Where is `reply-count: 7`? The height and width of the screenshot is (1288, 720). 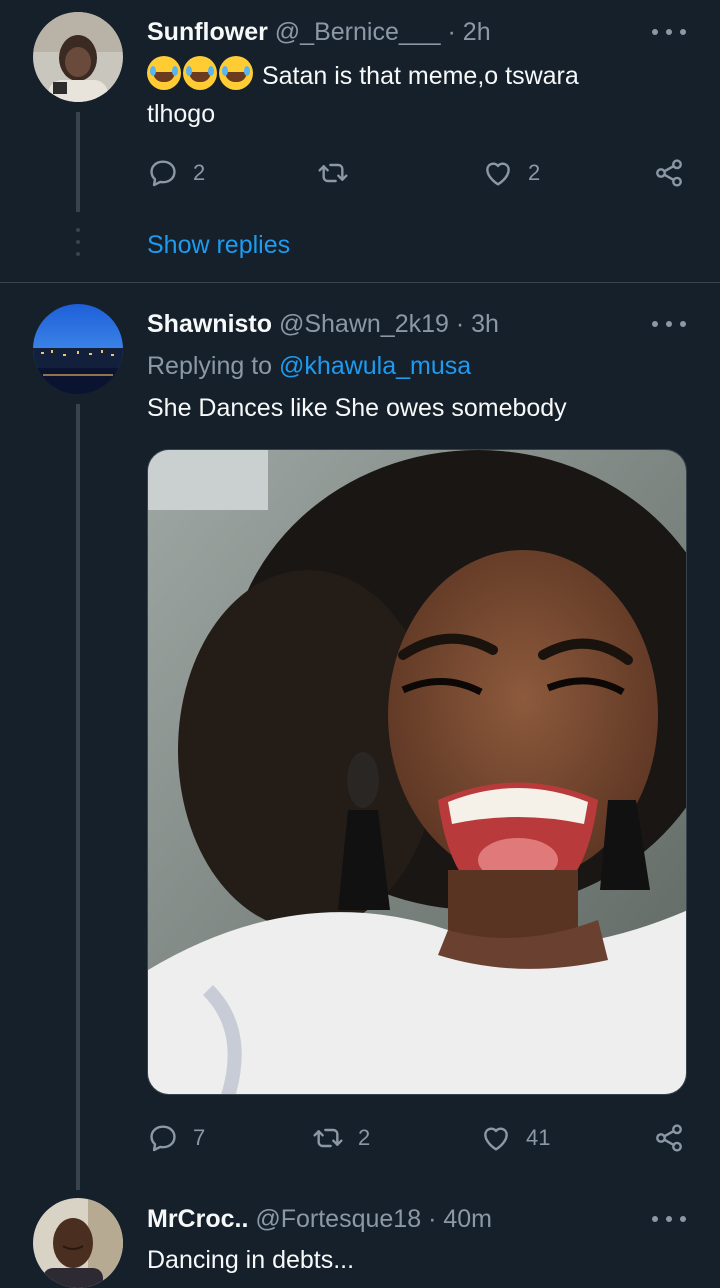
reply-count: 7 is located at coordinates (199, 1137).